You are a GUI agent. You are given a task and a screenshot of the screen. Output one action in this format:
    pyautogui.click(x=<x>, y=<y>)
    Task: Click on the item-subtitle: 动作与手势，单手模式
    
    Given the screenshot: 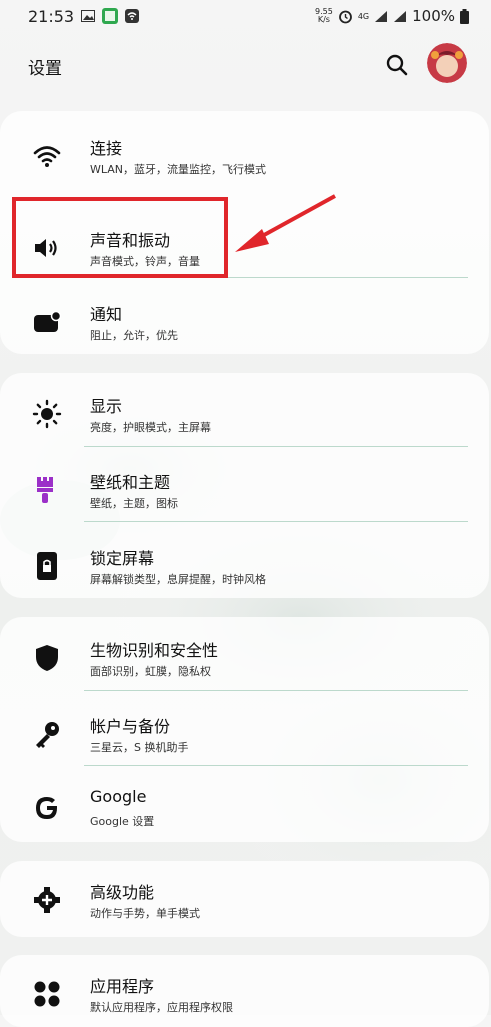 What is the action you would take?
    pyautogui.click(x=145, y=913)
    